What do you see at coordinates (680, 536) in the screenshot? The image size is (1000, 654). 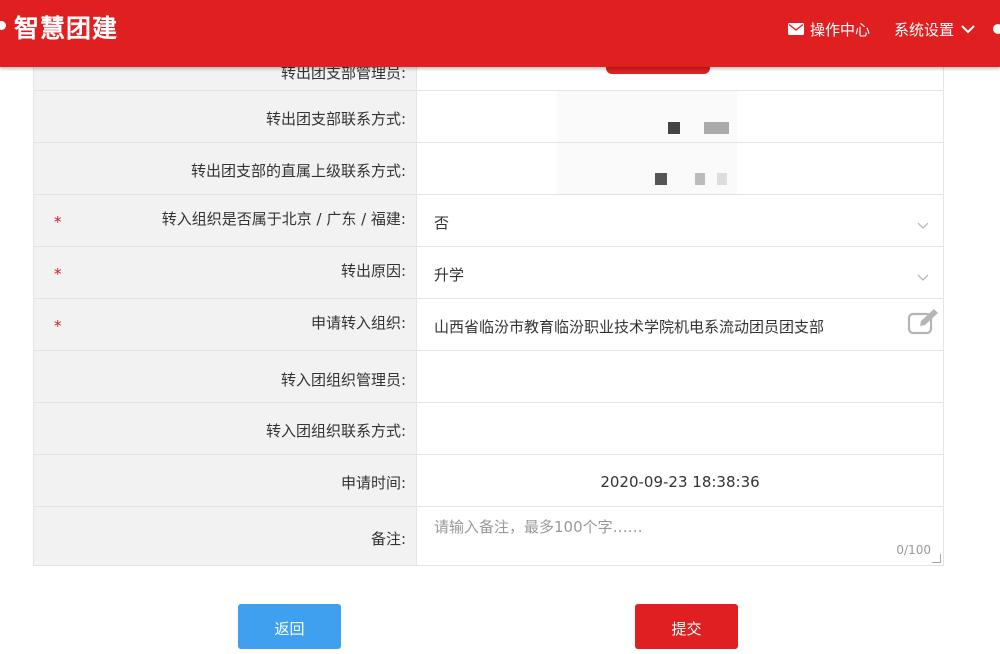 I see `remarks-textarea: 请输入备注，最多100个字…… 0/100` at bounding box center [680, 536].